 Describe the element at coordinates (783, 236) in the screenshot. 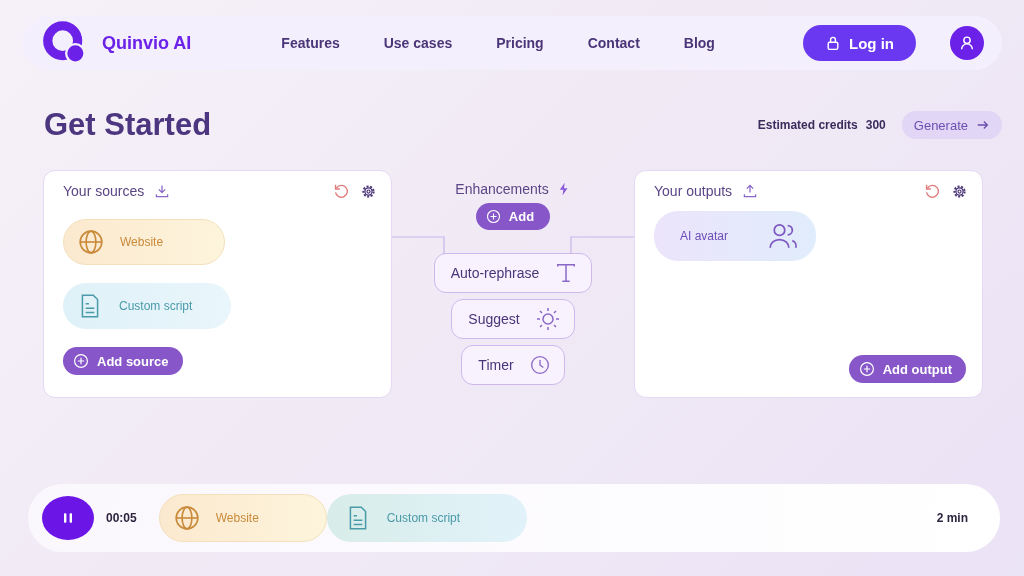

I see `people-icon` at that location.